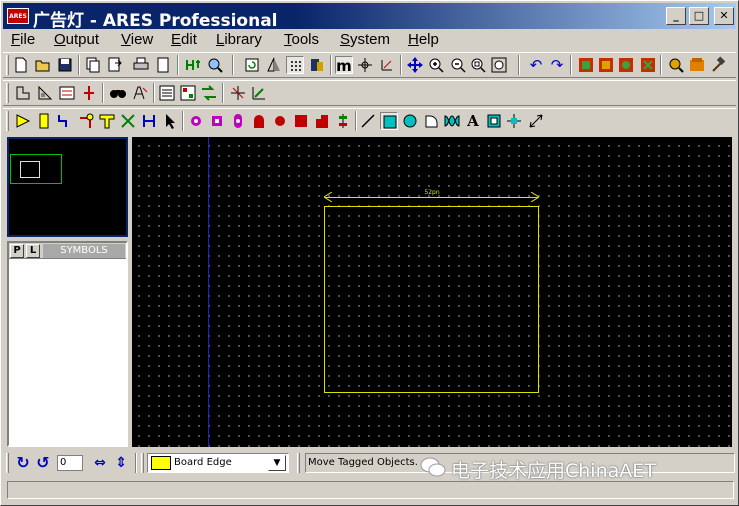 This screenshot has height=506, width=739. I want to click on package-tool-icon, so click(44, 121).